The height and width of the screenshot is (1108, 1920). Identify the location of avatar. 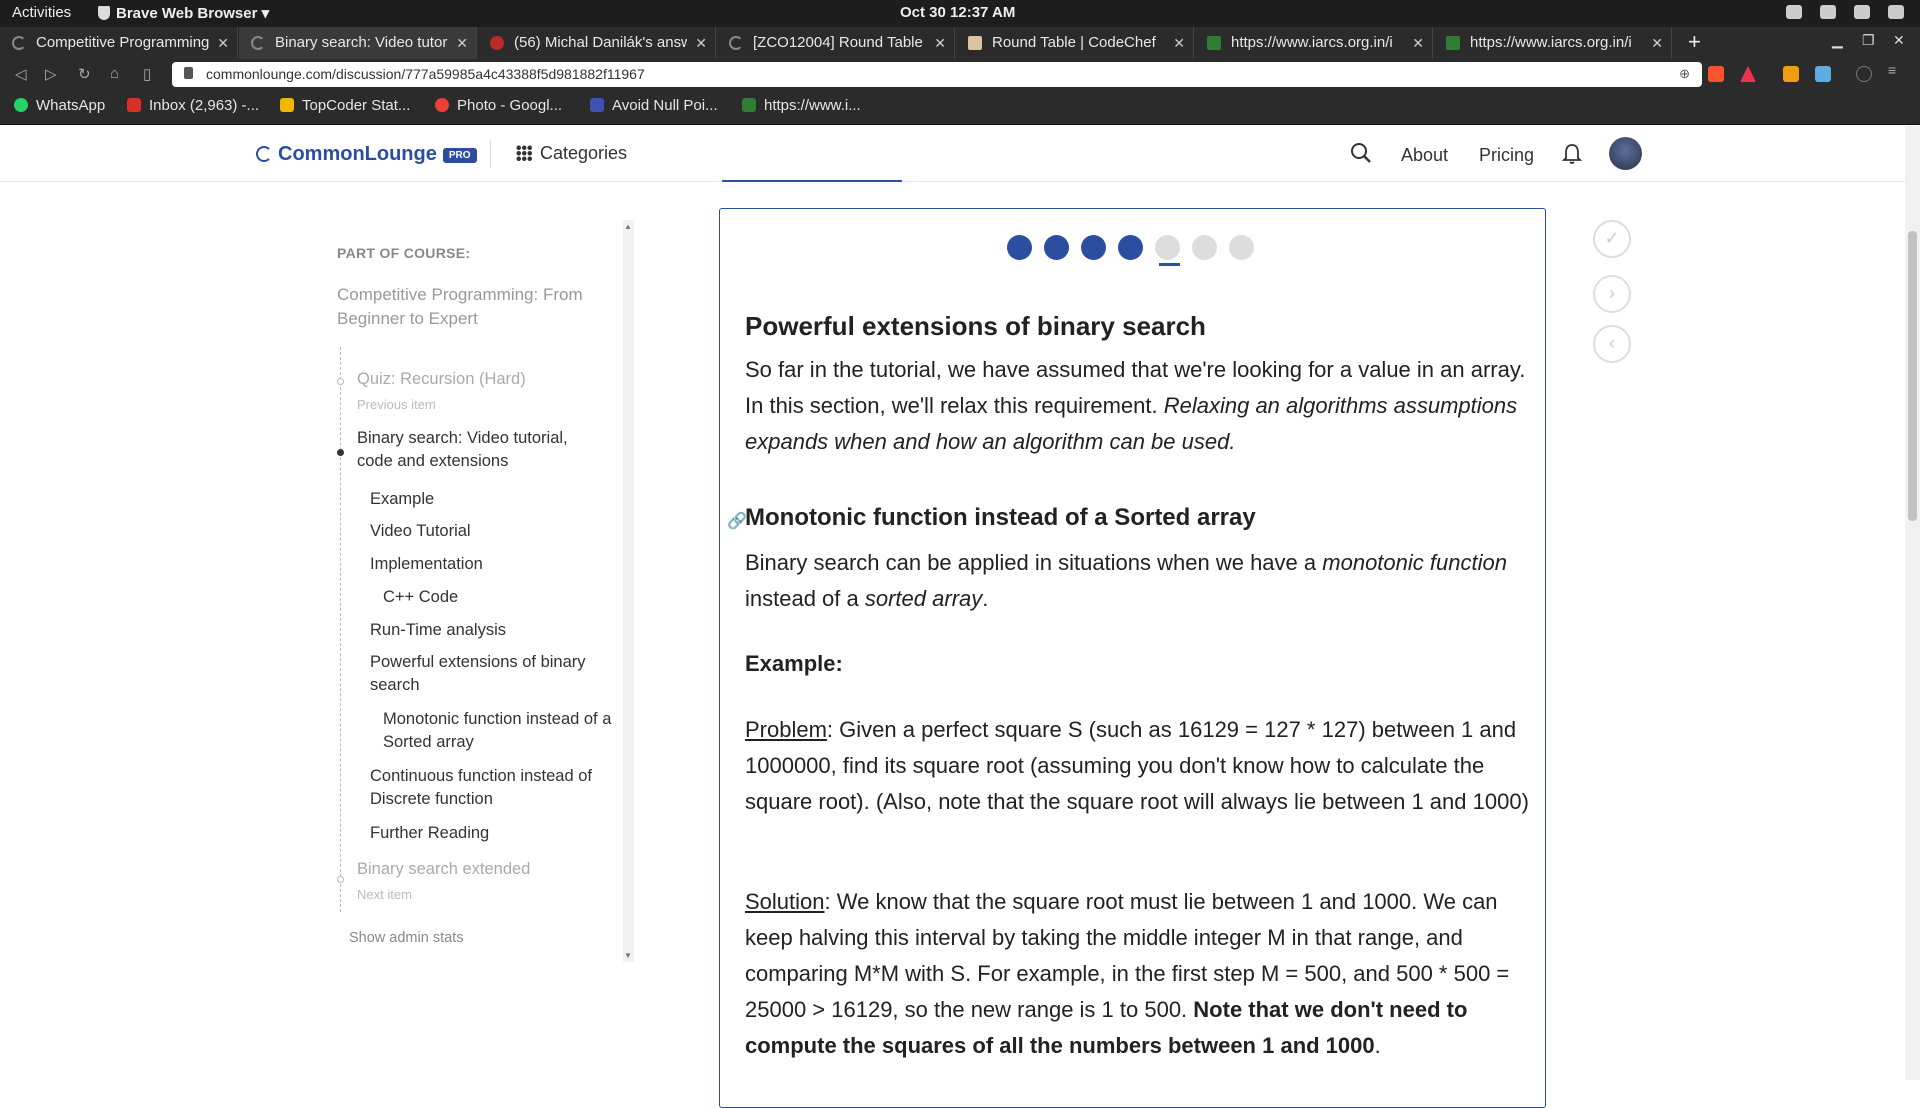
(1625, 153).